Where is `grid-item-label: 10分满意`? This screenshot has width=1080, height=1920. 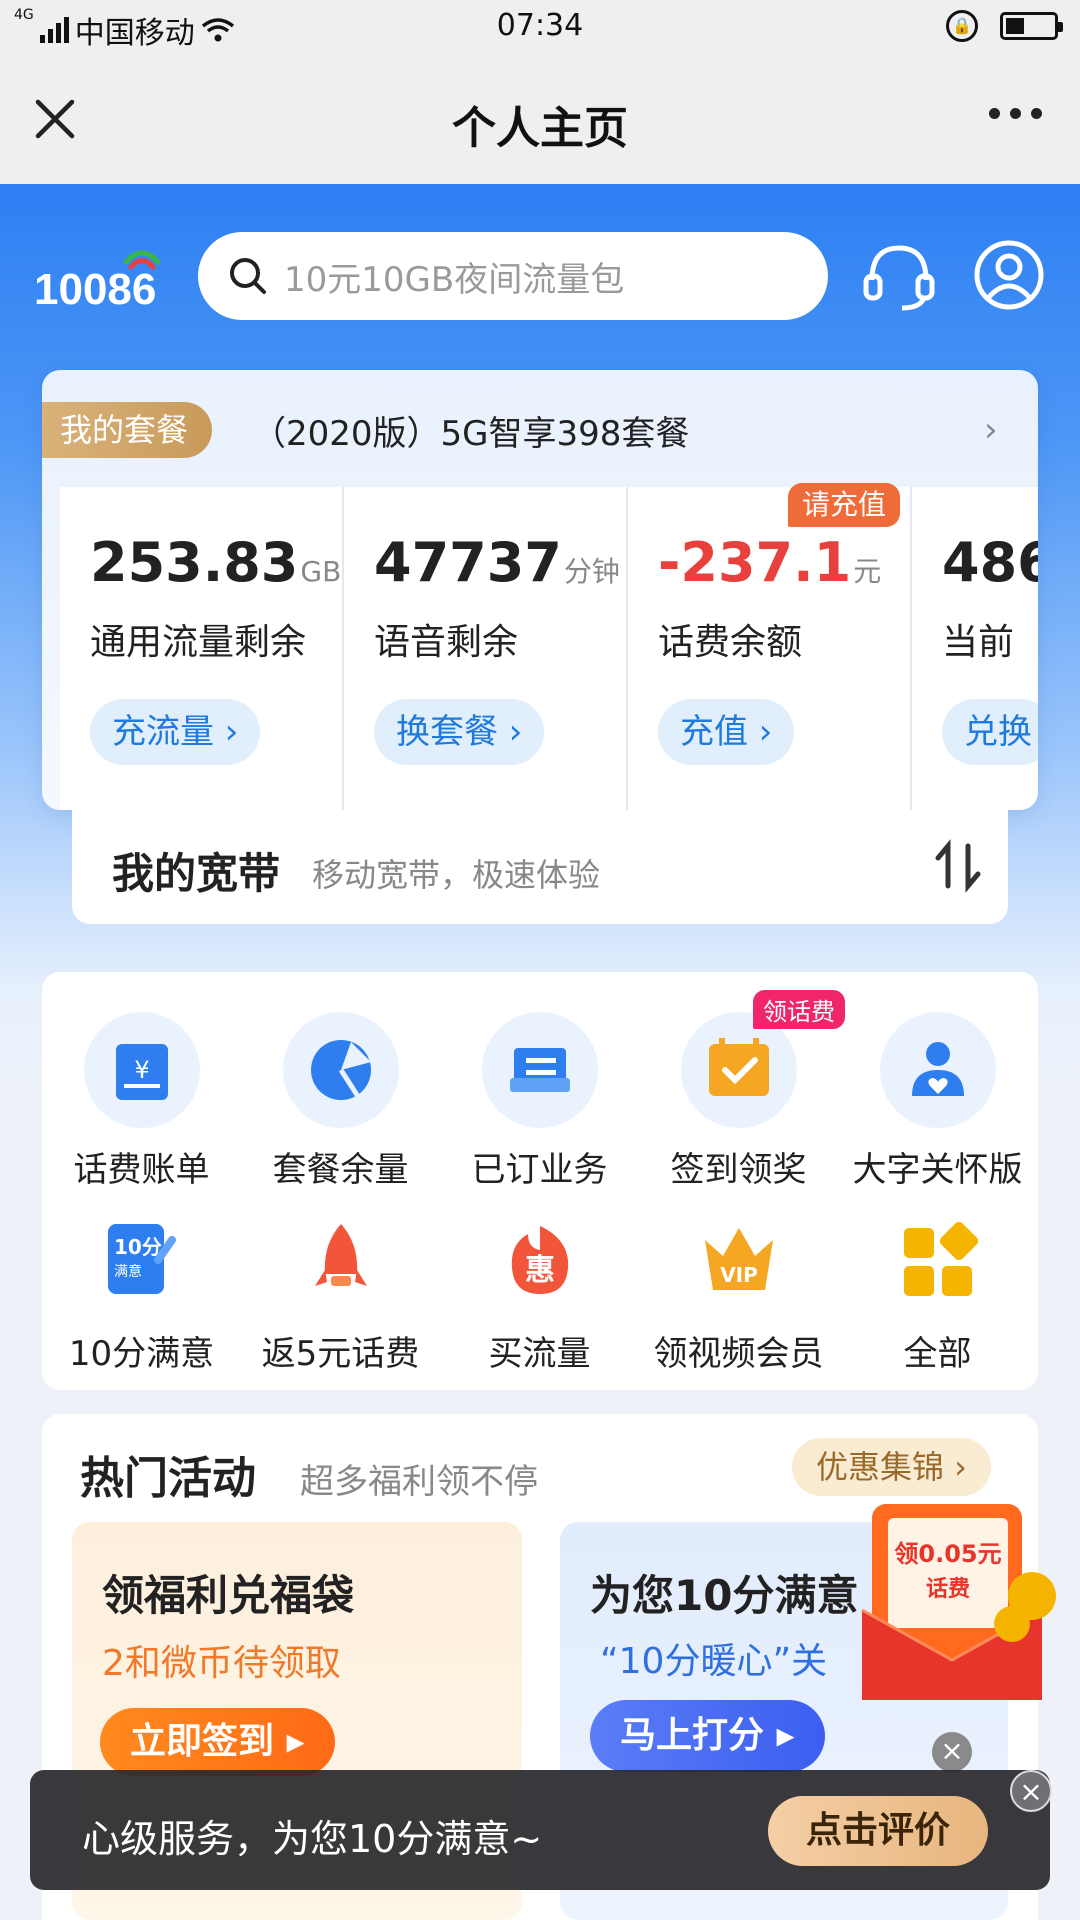
grid-item-label: 10分满意 is located at coordinates (141, 1354).